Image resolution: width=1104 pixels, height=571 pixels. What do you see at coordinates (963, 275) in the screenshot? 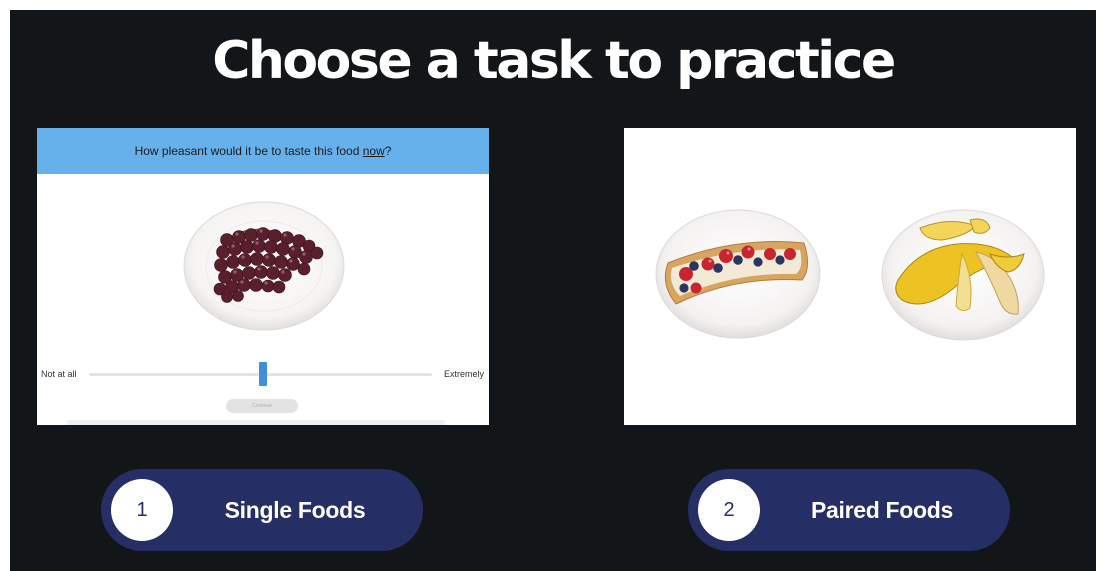
I see `banana-image` at bounding box center [963, 275].